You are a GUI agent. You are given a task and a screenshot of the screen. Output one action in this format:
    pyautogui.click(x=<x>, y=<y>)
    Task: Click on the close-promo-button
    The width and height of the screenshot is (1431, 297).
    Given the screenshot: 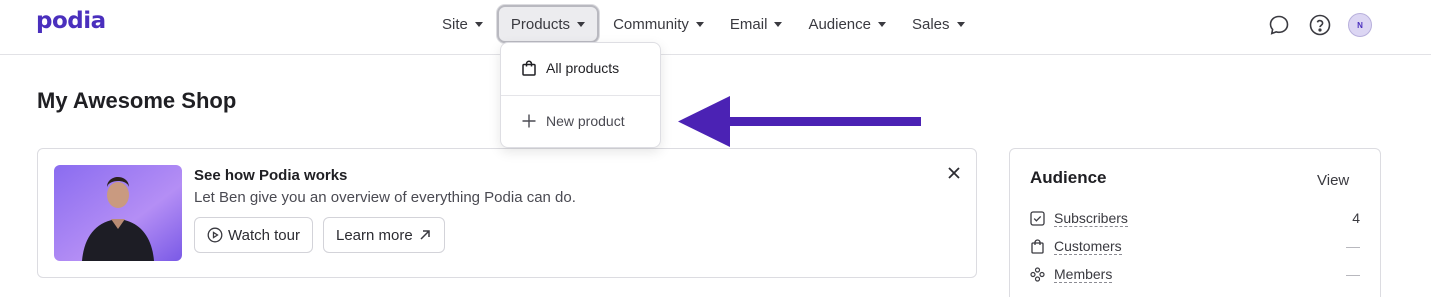 What is the action you would take?
    pyautogui.click(x=954, y=173)
    